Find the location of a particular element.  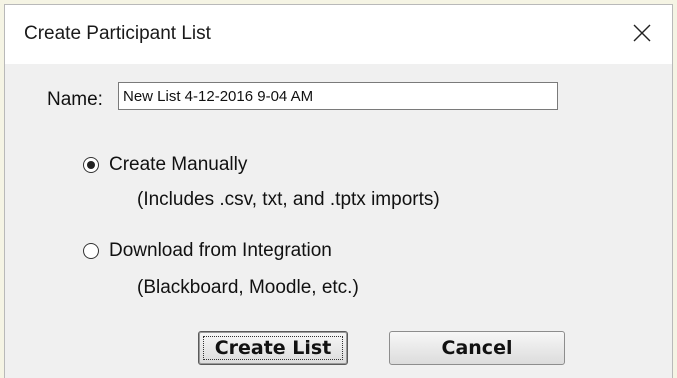

create-list-button: Create List is located at coordinates (273, 348).